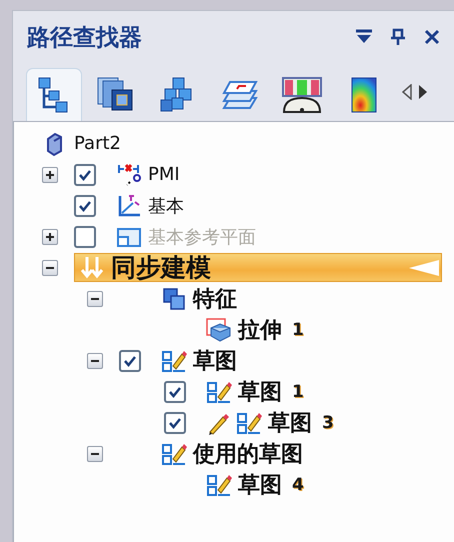 The height and width of the screenshot is (542, 454). Describe the element at coordinates (248, 454) in the screenshot. I see `node-label: 使用的草图` at that location.